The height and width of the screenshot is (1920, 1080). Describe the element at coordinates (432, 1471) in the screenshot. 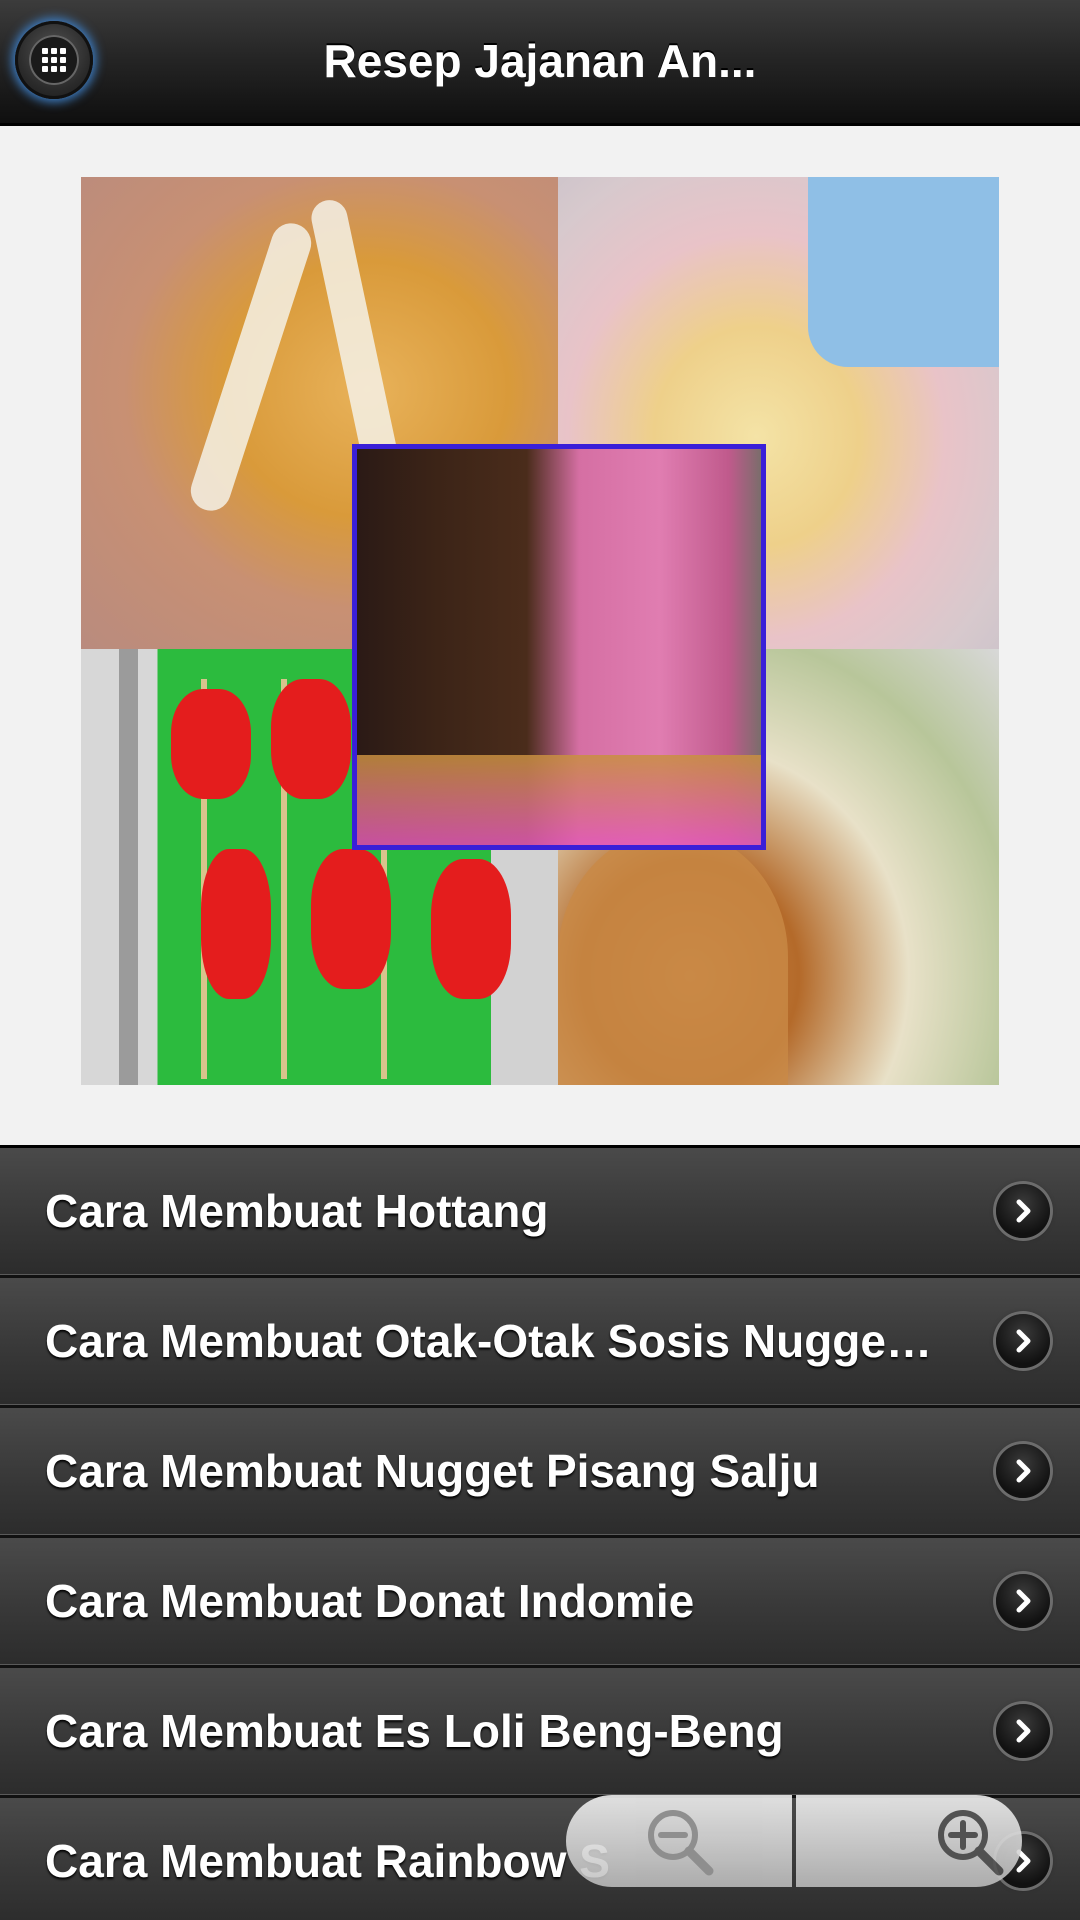

I see `list-item-label: Cara Membuat Nugget Pisang Salju` at that location.